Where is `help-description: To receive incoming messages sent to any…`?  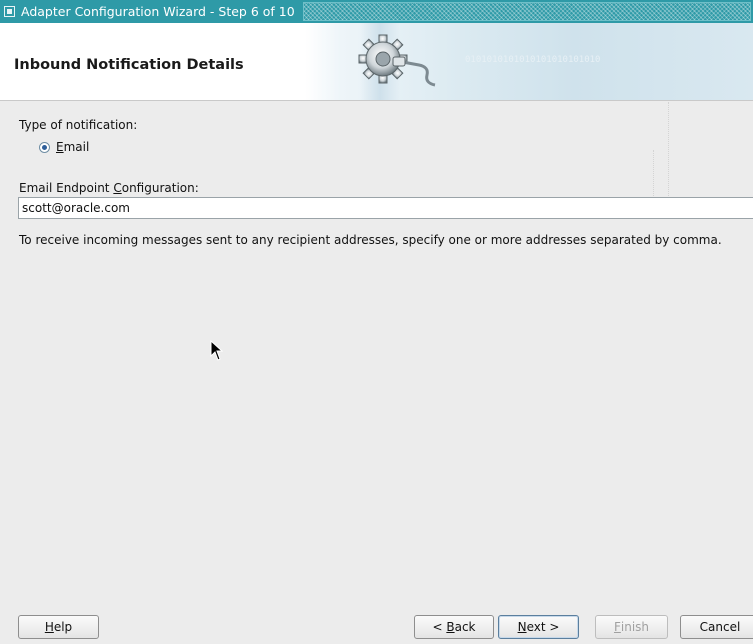 help-description: To receive incoming messages sent to any… is located at coordinates (370, 240).